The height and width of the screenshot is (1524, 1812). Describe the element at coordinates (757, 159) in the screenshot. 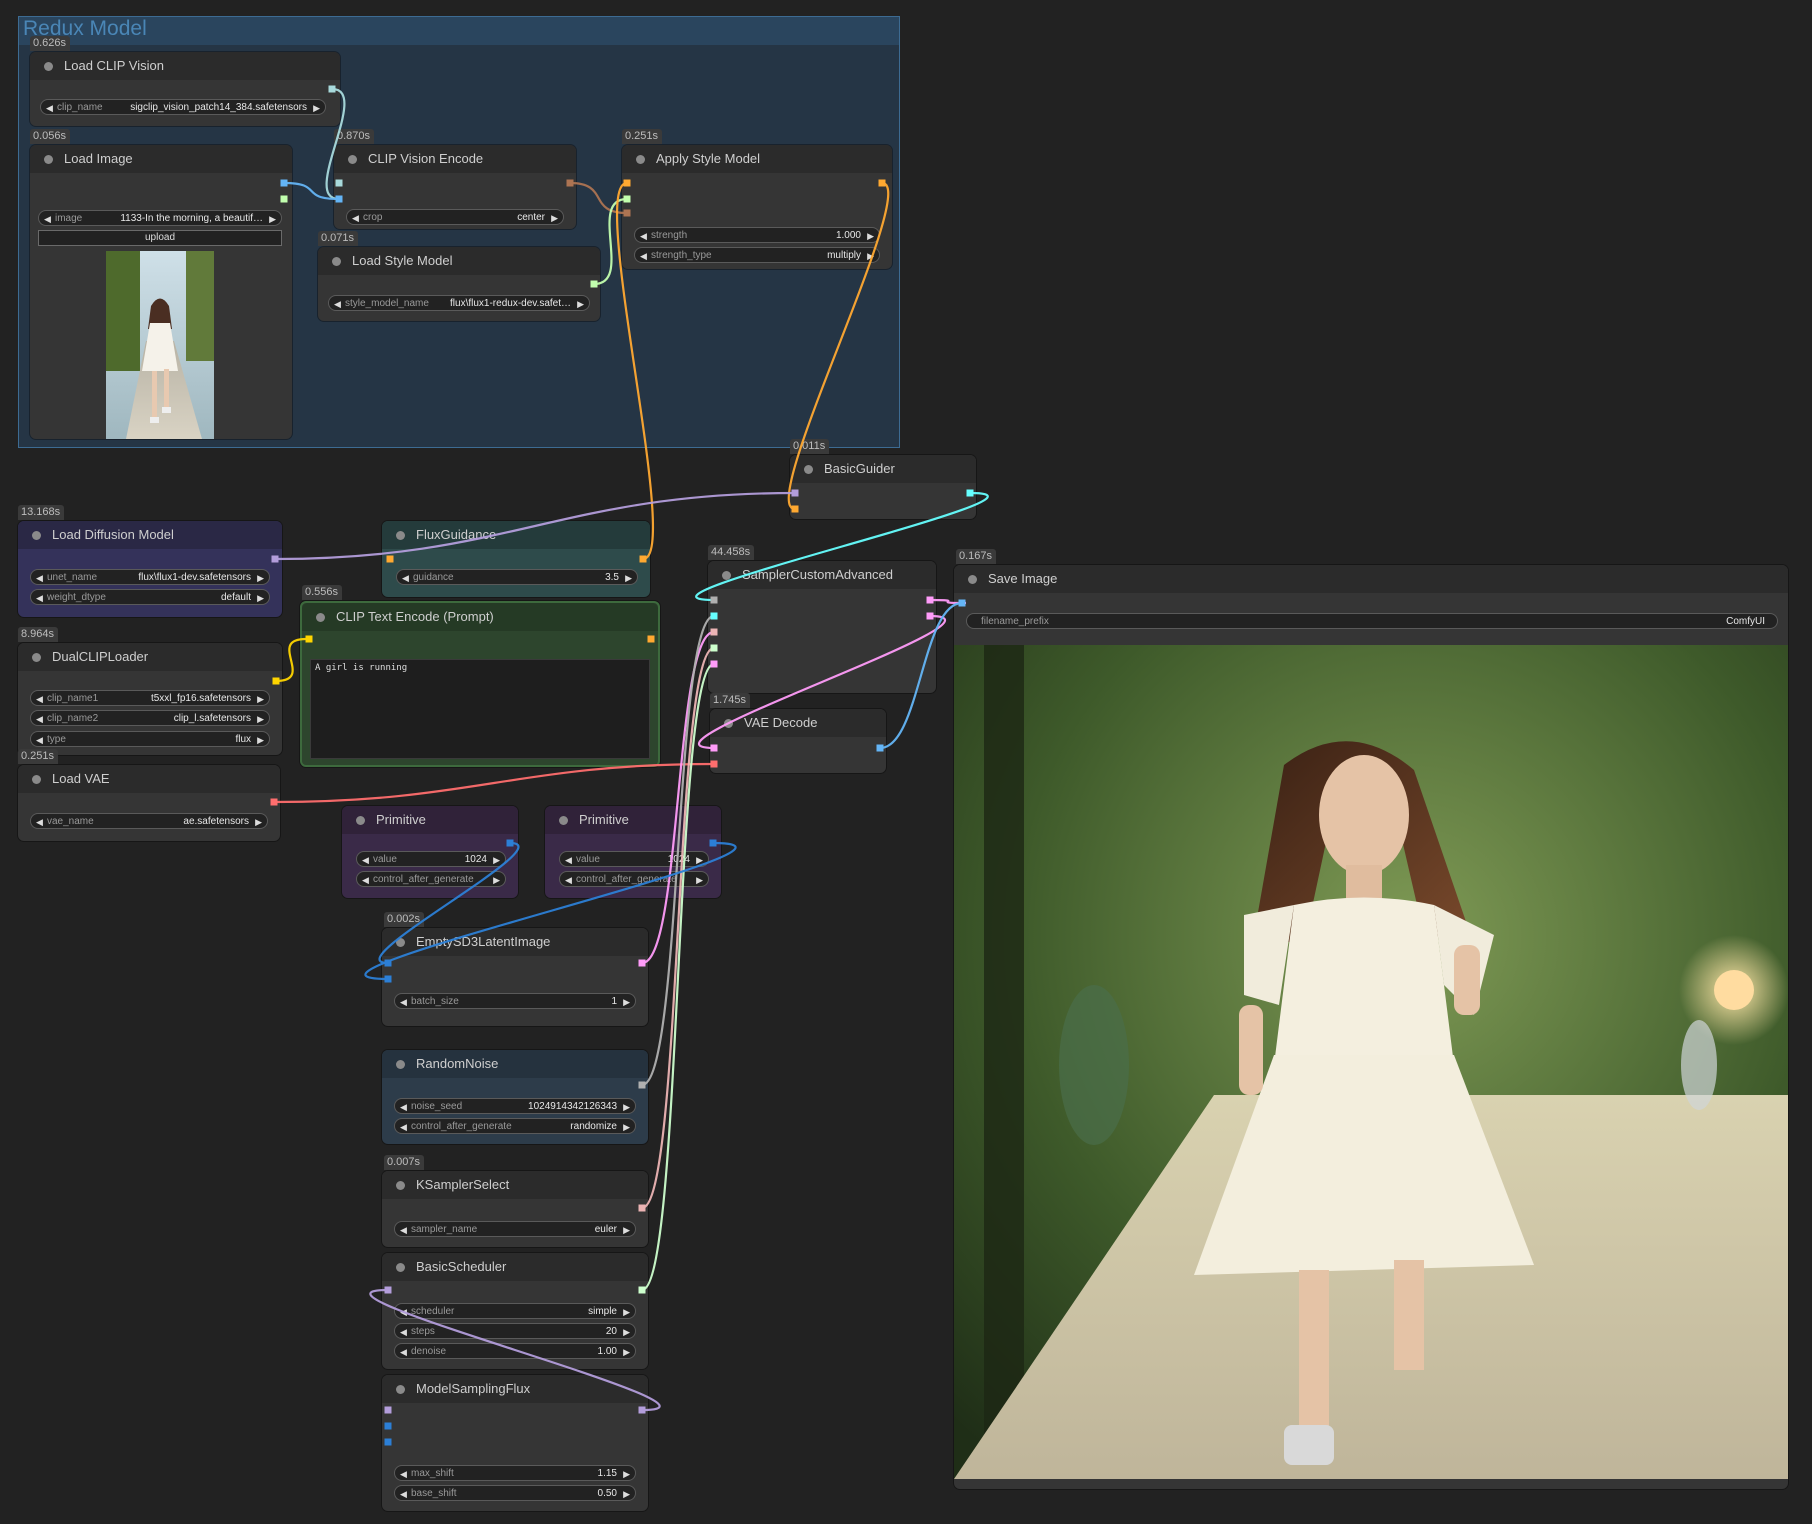

I see `node-title-bar: Apply Style Model` at that location.